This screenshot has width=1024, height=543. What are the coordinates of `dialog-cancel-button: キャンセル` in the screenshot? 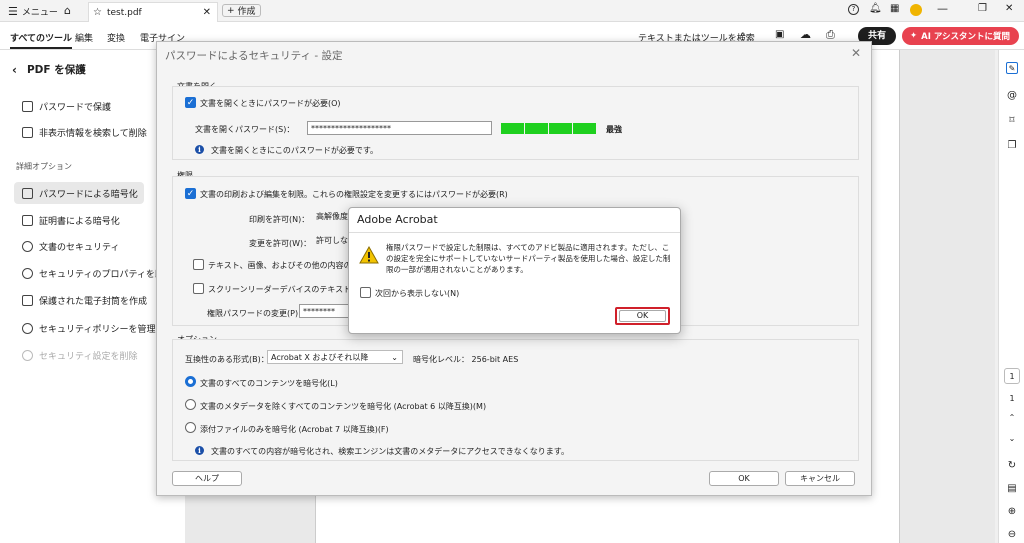 It's located at (820, 478).